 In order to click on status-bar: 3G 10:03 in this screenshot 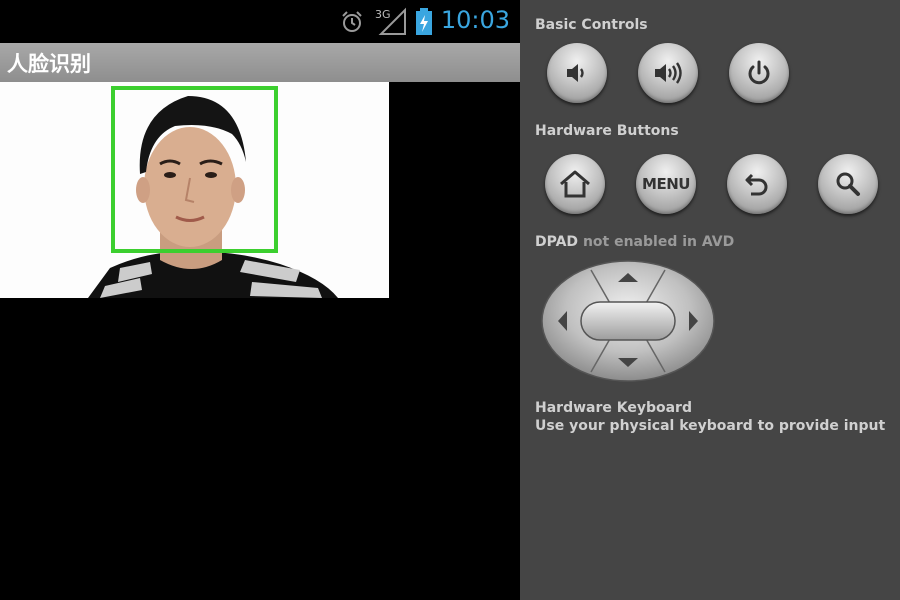, I will do `click(260, 21)`.